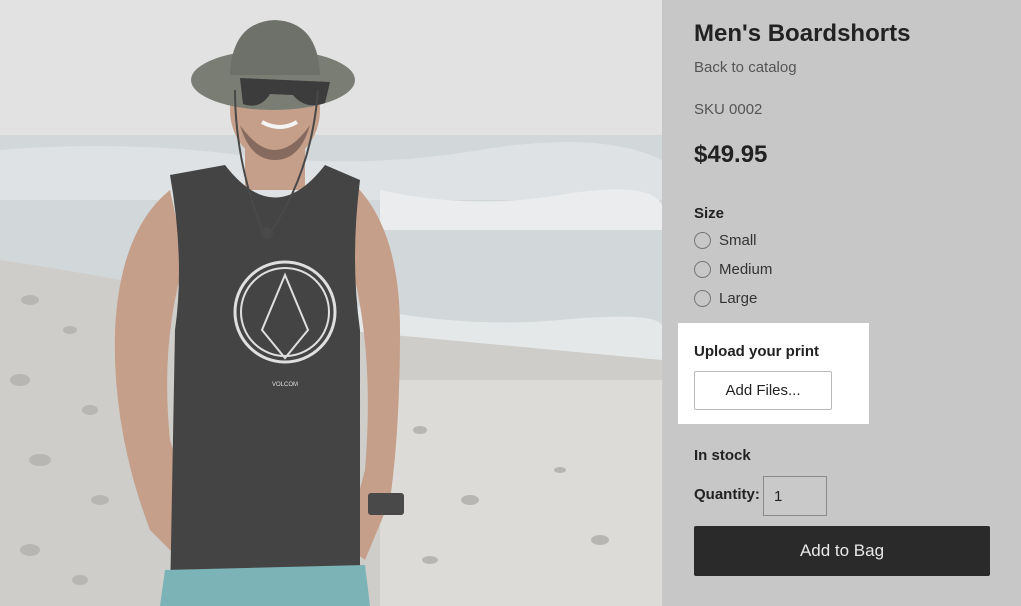 The width and height of the screenshot is (1021, 606). Describe the element at coordinates (756, 351) in the screenshot. I see `upload-print-label: Upload your print` at that location.